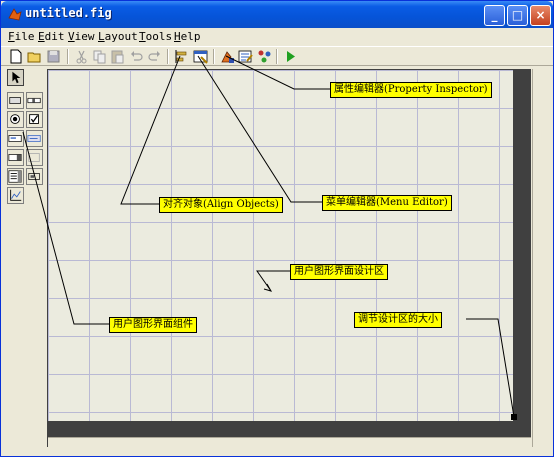 The width and height of the screenshot is (554, 457). Describe the element at coordinates (387, 203) in the screenshot. I see `callout-menu-editor: 菜单编辑器(Menu Editor)` at that location.